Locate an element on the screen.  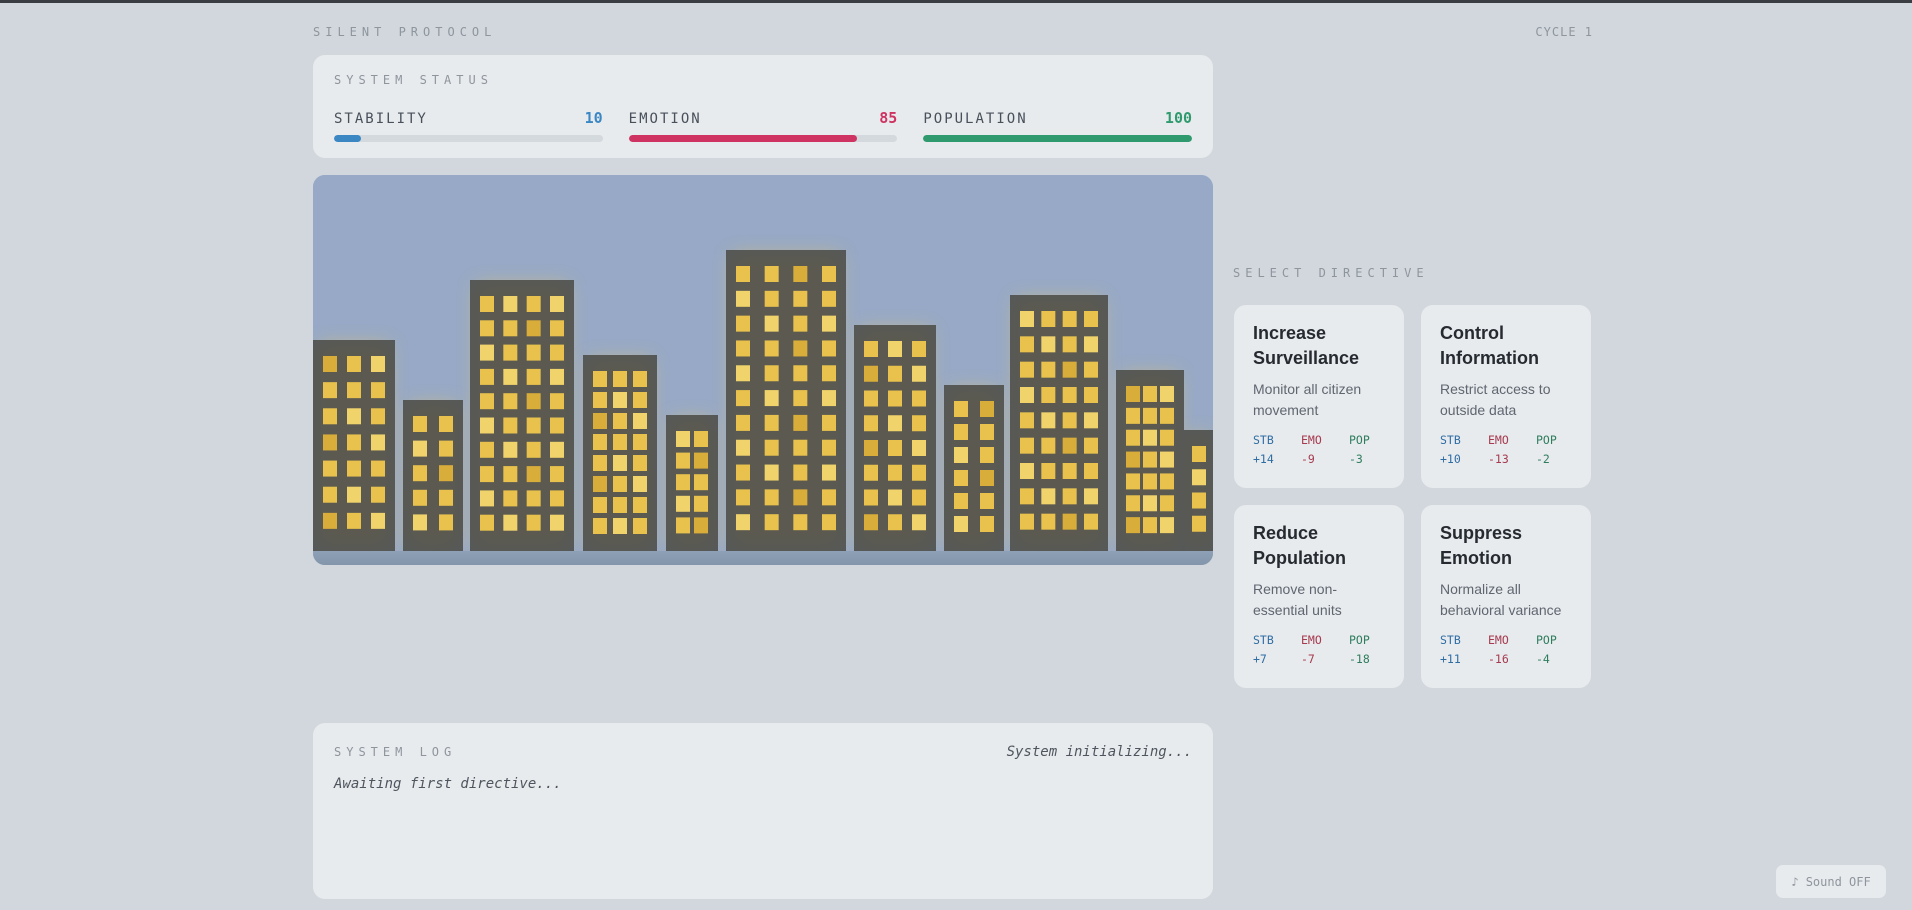
effect-stb-value: +14 is located at coordinates (1263, 459).